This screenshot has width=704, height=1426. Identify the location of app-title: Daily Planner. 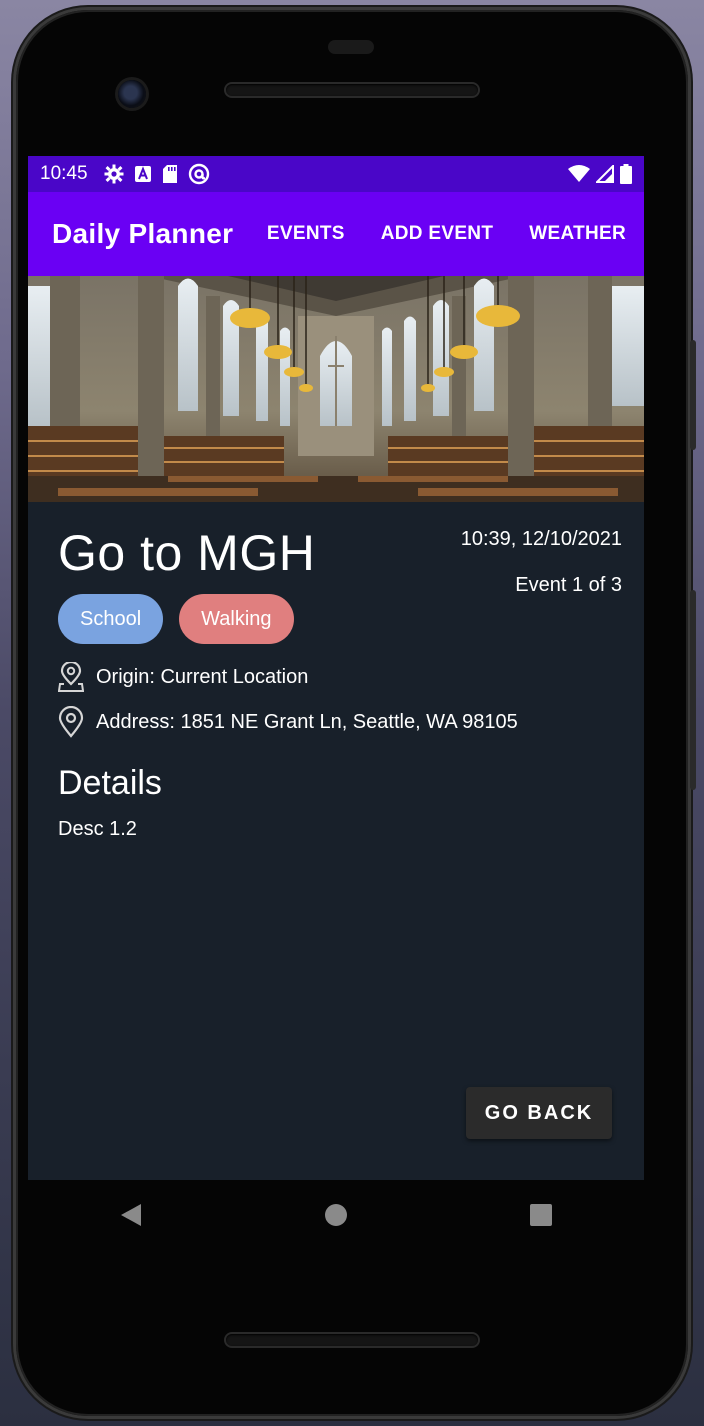
(143, 233).